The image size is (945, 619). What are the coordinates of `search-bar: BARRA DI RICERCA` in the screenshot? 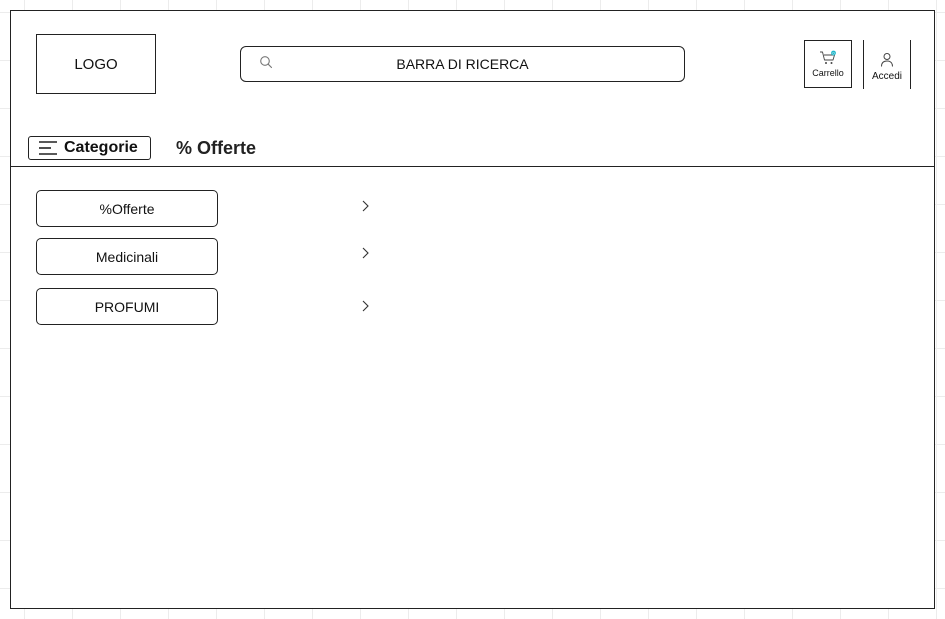 It's located at (462, 64).